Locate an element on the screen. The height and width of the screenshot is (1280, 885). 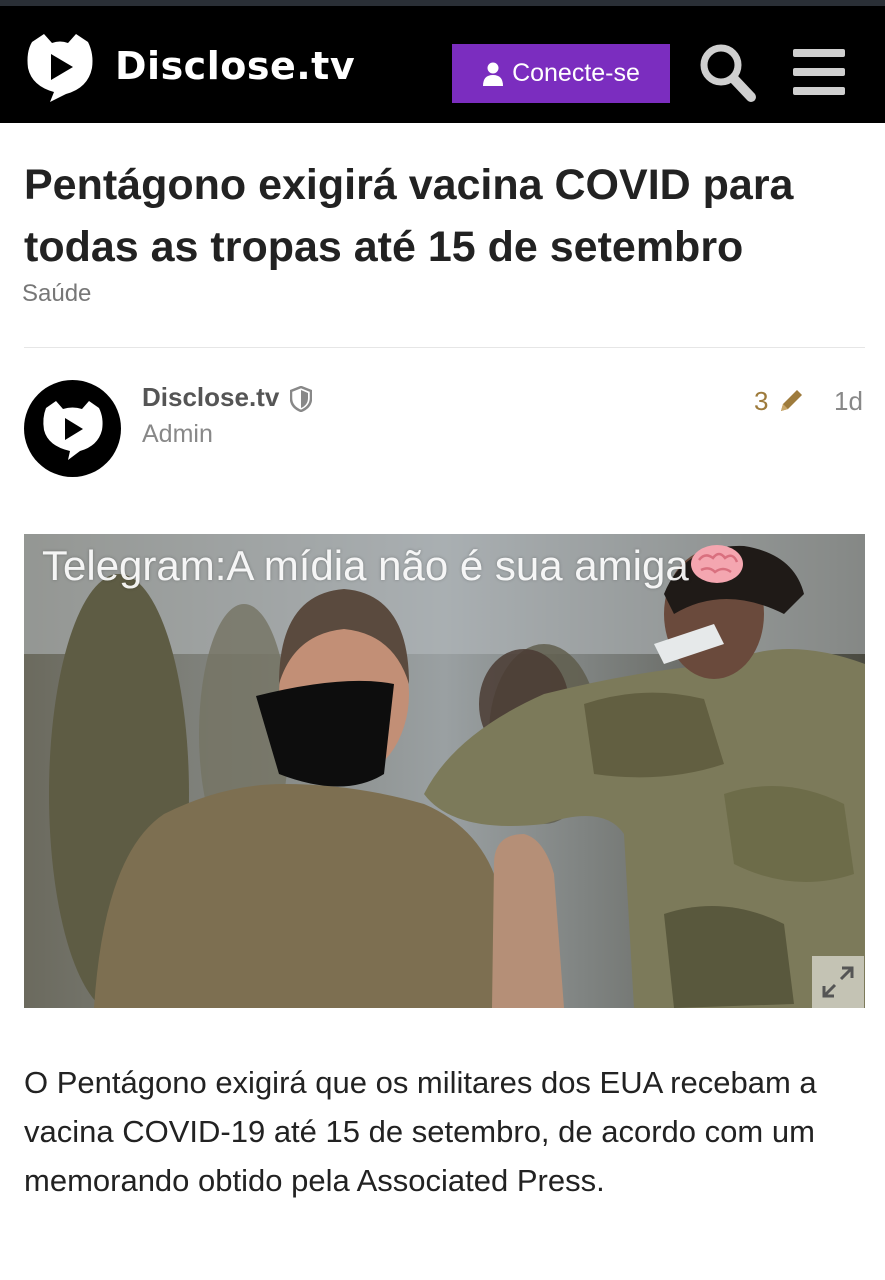
login-label: Conecte-se is located at coordinates (576, 73).